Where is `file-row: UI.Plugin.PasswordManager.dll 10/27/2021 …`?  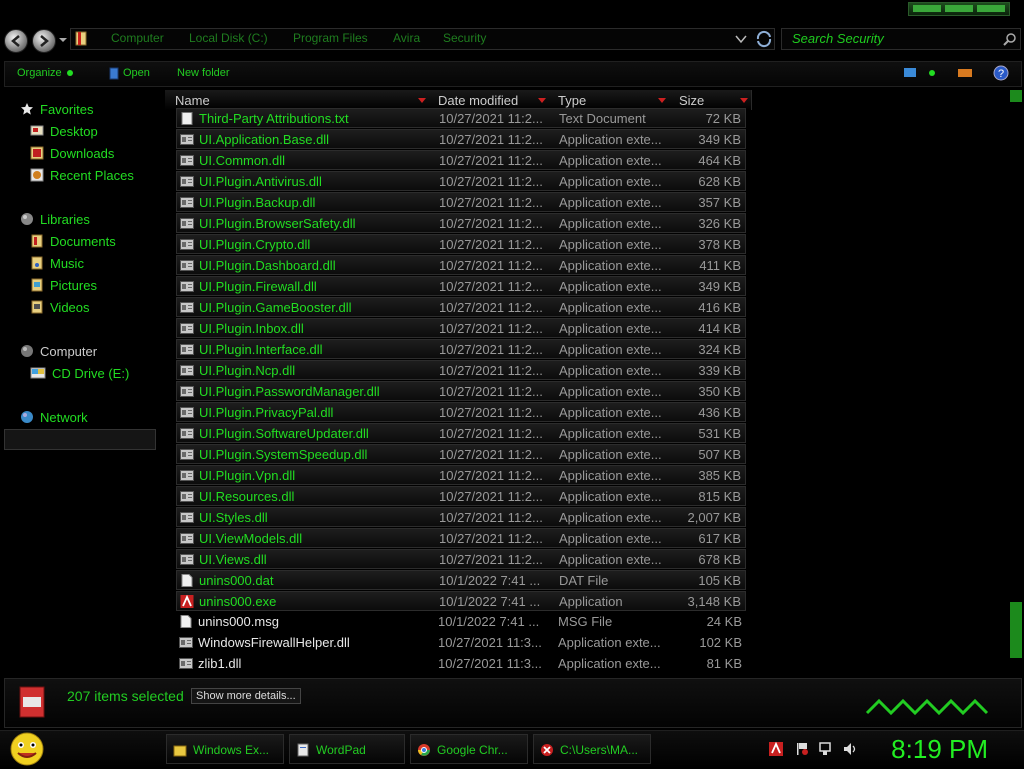
file-row: UI.Plugin.PasswordManager.dll 10/27/2021 … is located at coordinates (461, 391).